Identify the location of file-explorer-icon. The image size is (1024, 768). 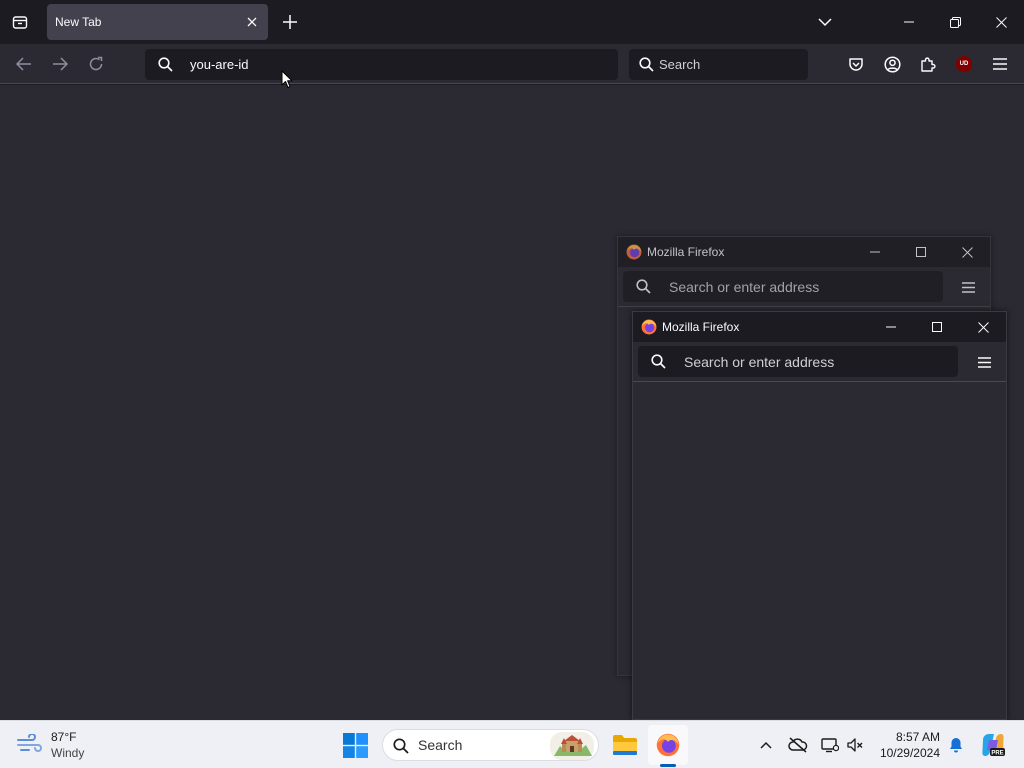
(625, 745).